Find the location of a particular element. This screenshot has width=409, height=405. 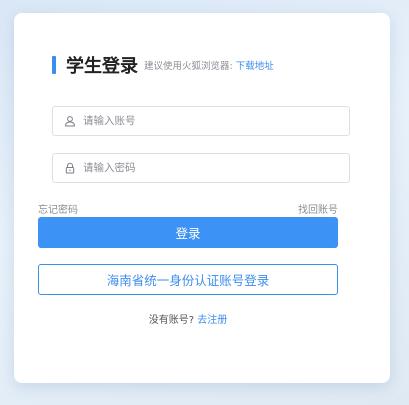

browser-hint: 建议使用火狐浏览器: 下载地址 is located at coordinates (209, 65).